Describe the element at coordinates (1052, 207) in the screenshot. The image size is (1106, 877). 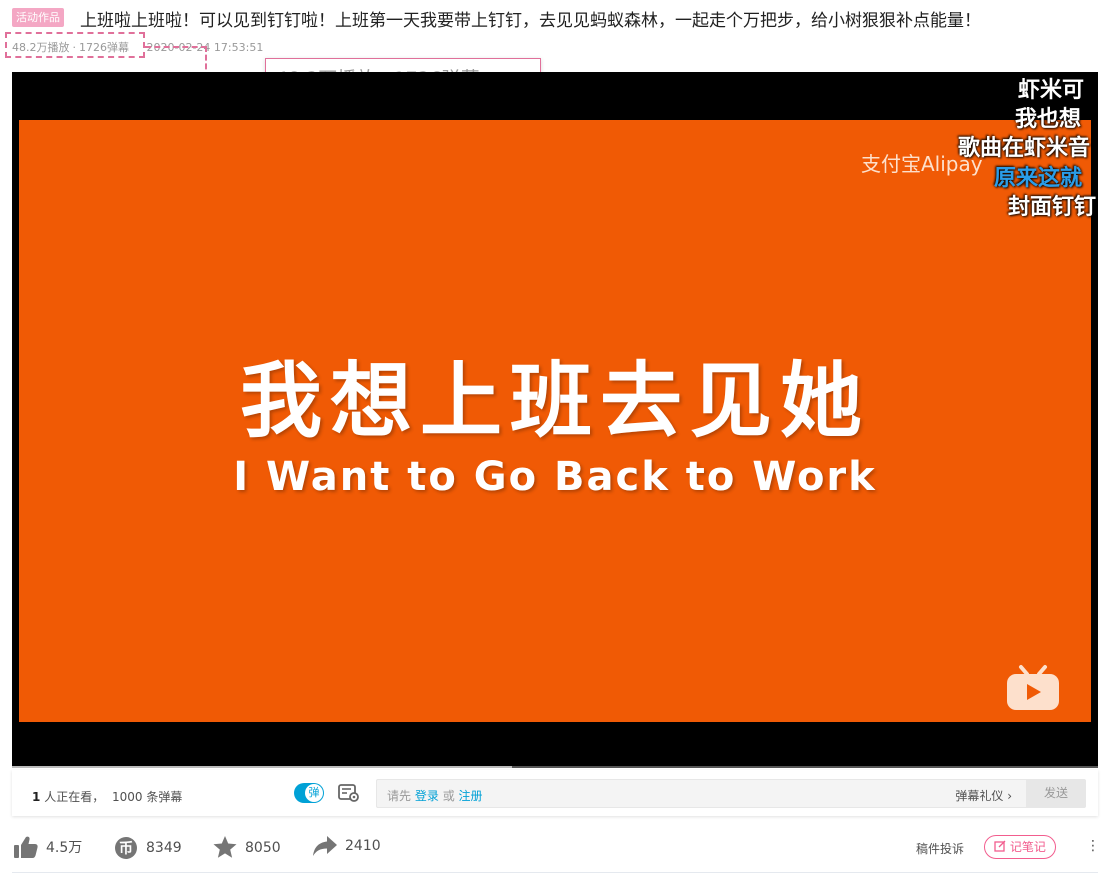
I see `danmaku-item: 封面钉钉` at that location.